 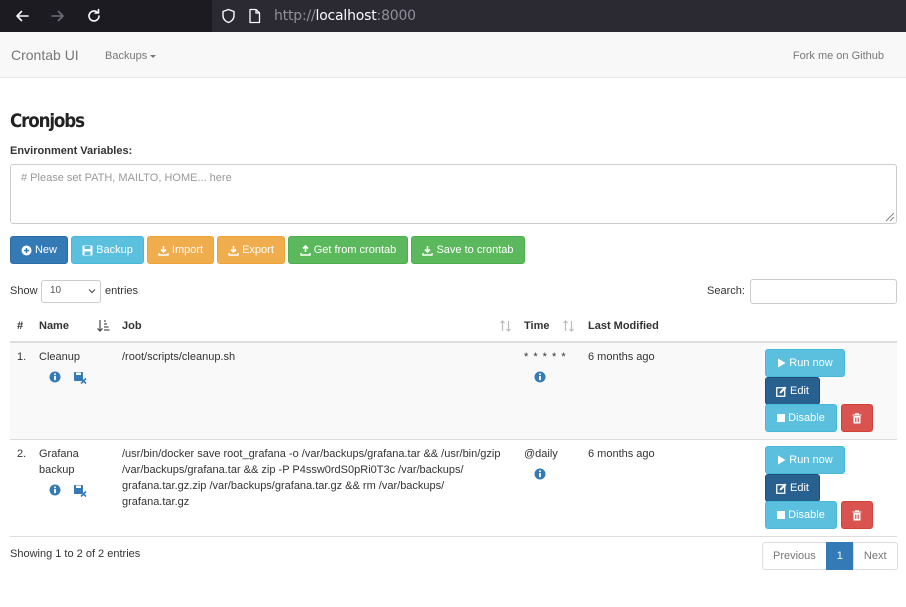 What do you see at coordinates (355, 250) in the screenshot?
I see `get-from-crontab-label: Get from crontab` at bounding box center [355, 250].